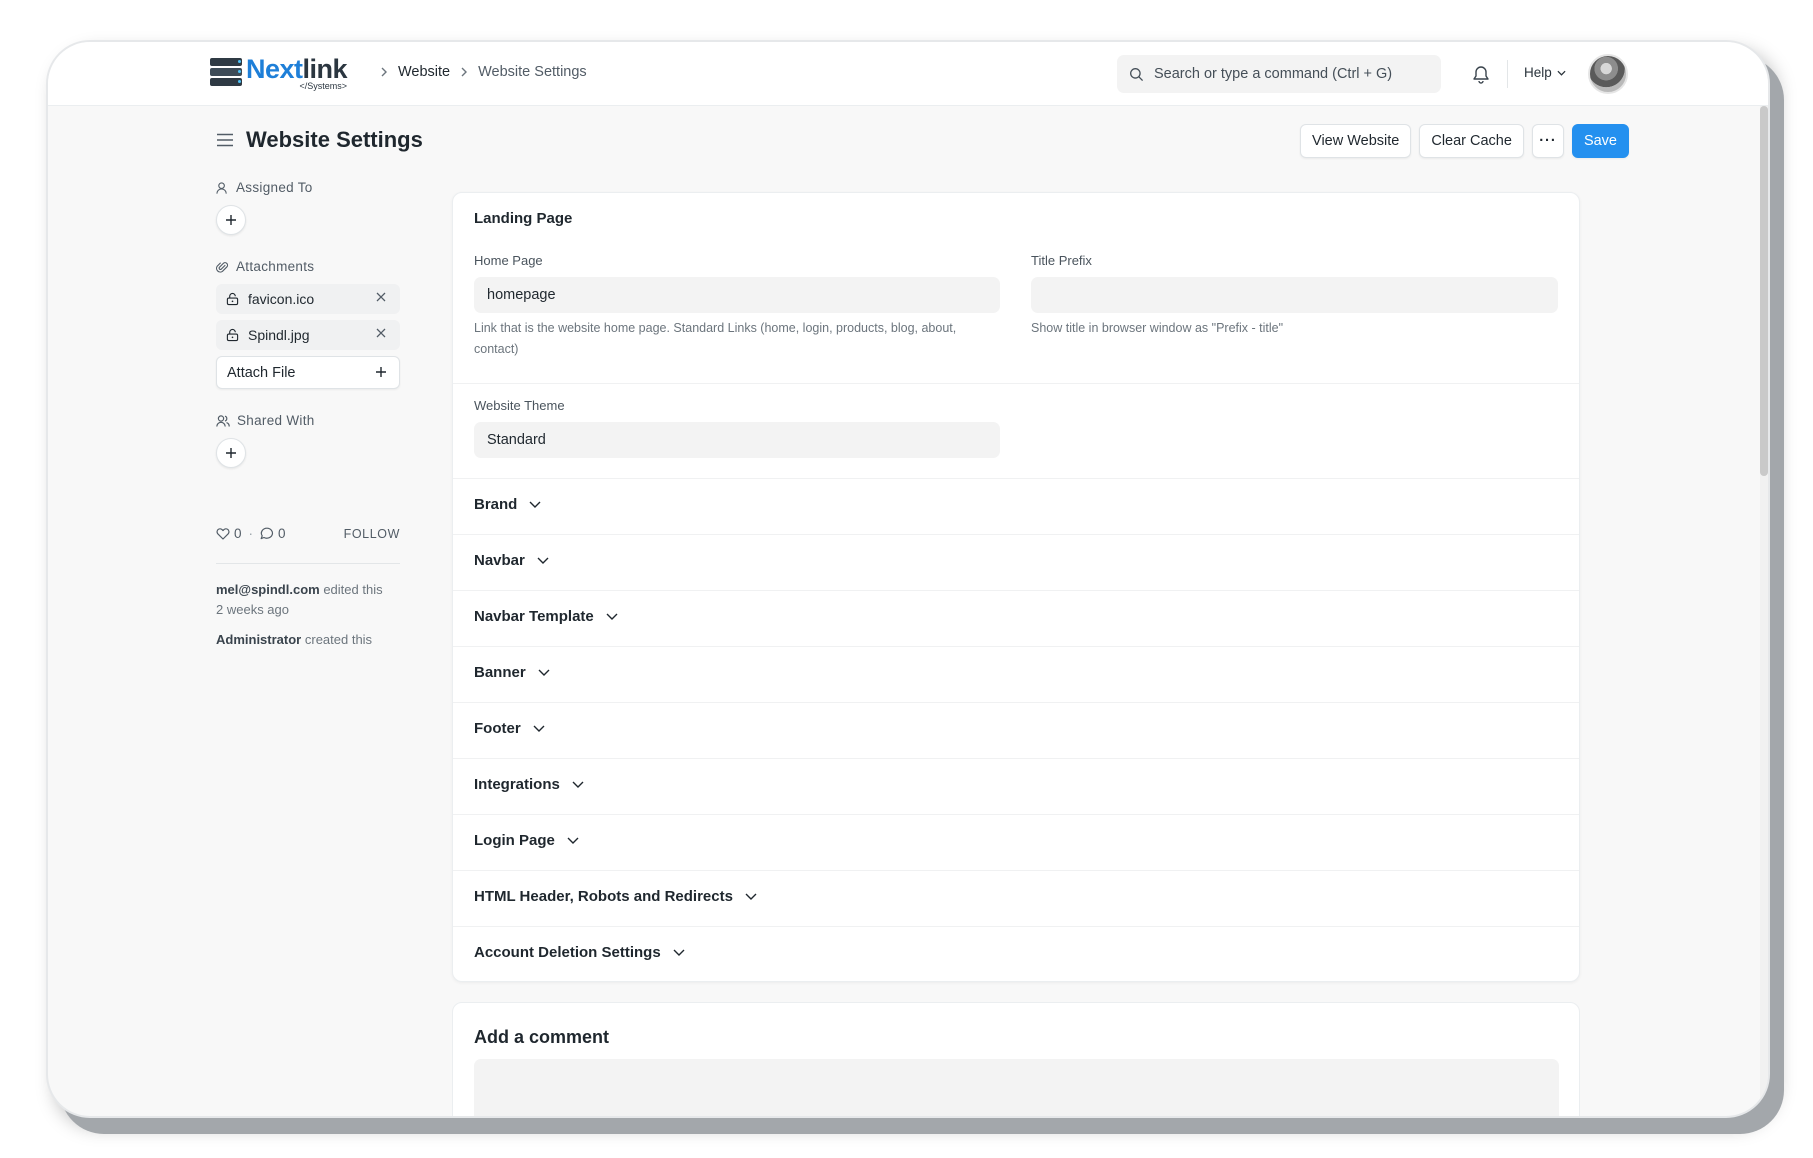 The image size is (1813, 1158). Describe the element at coordinates (523, 218) in the screenshot. I see `landing-page-section-title: Landing Page` at that location.